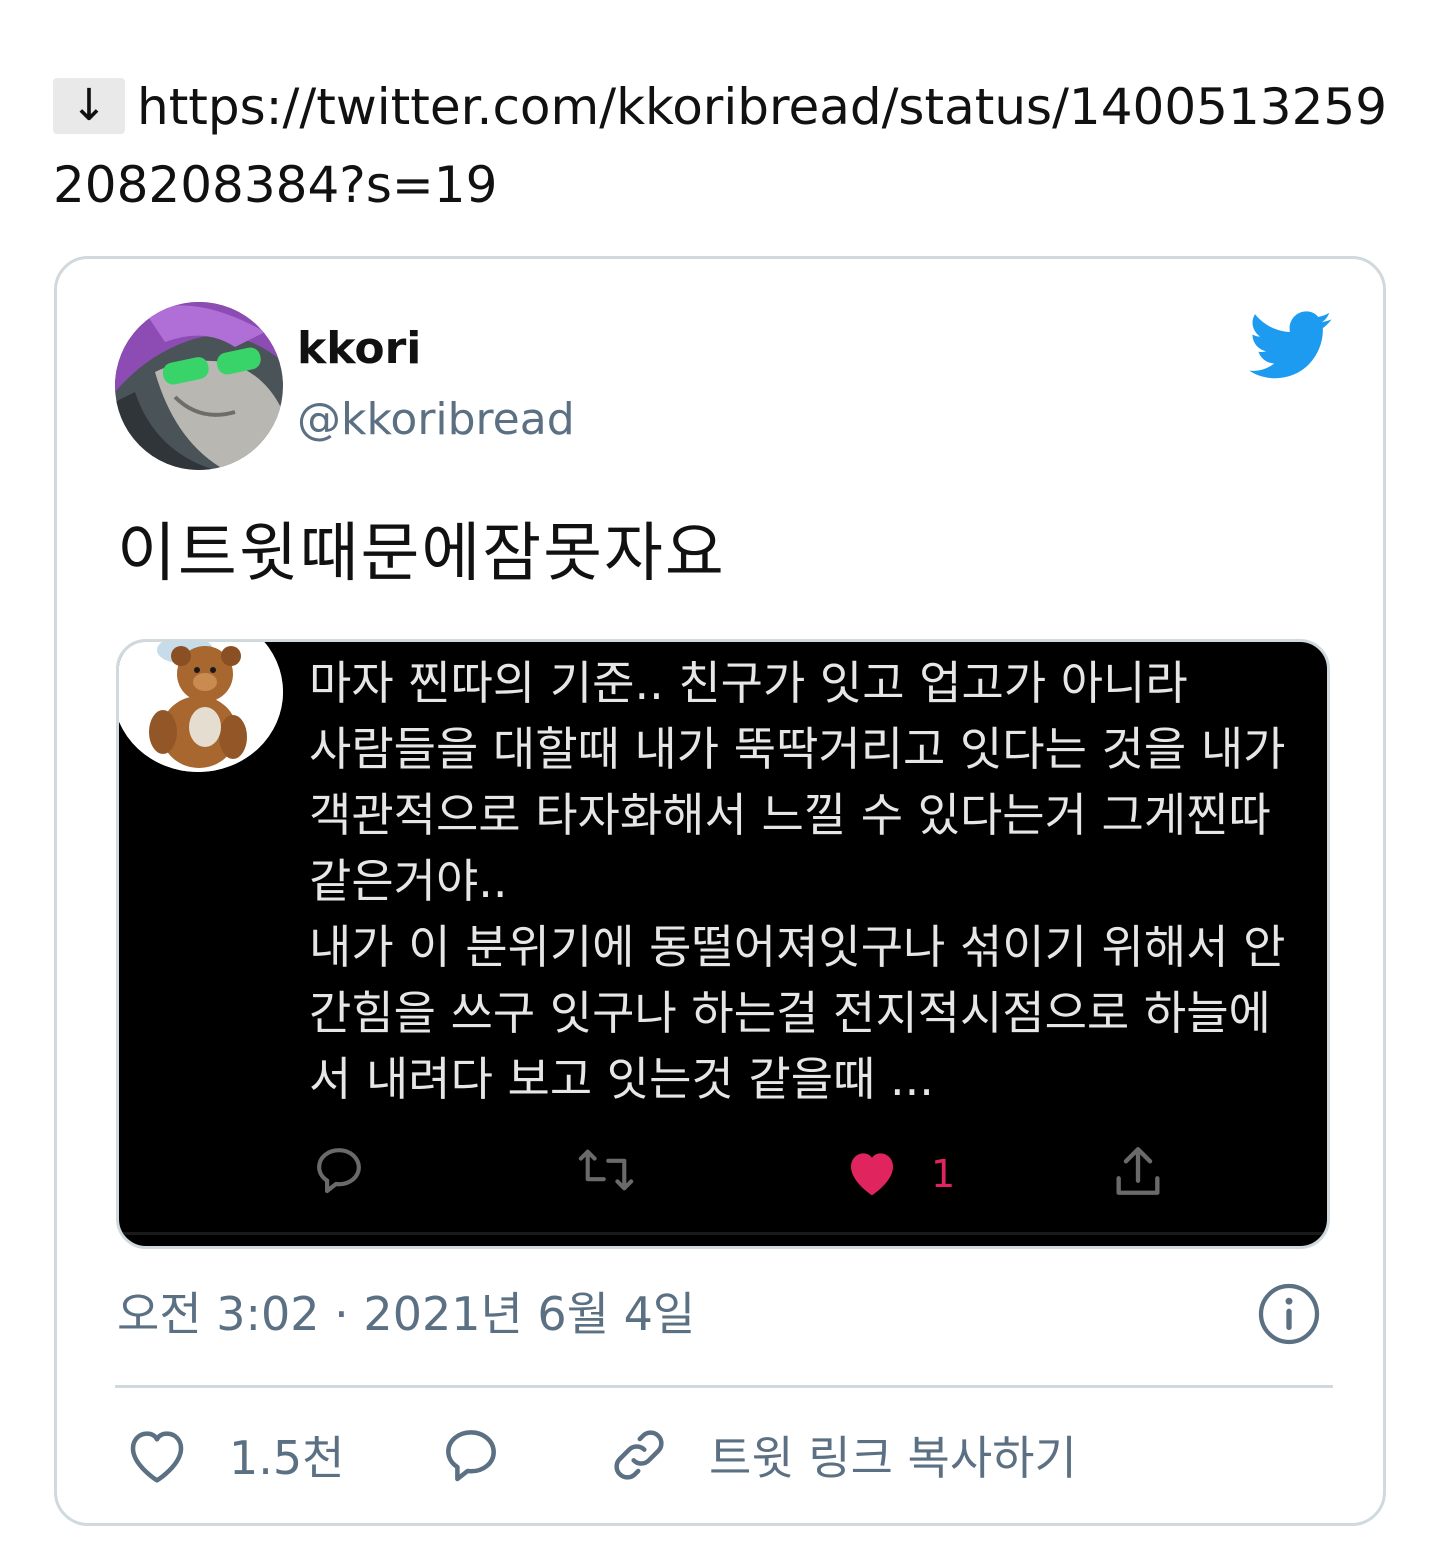  What do you see at coordinates (359, 349) in the screenshot?
I see `display-name: kkori` at bounding box center [359, 349].